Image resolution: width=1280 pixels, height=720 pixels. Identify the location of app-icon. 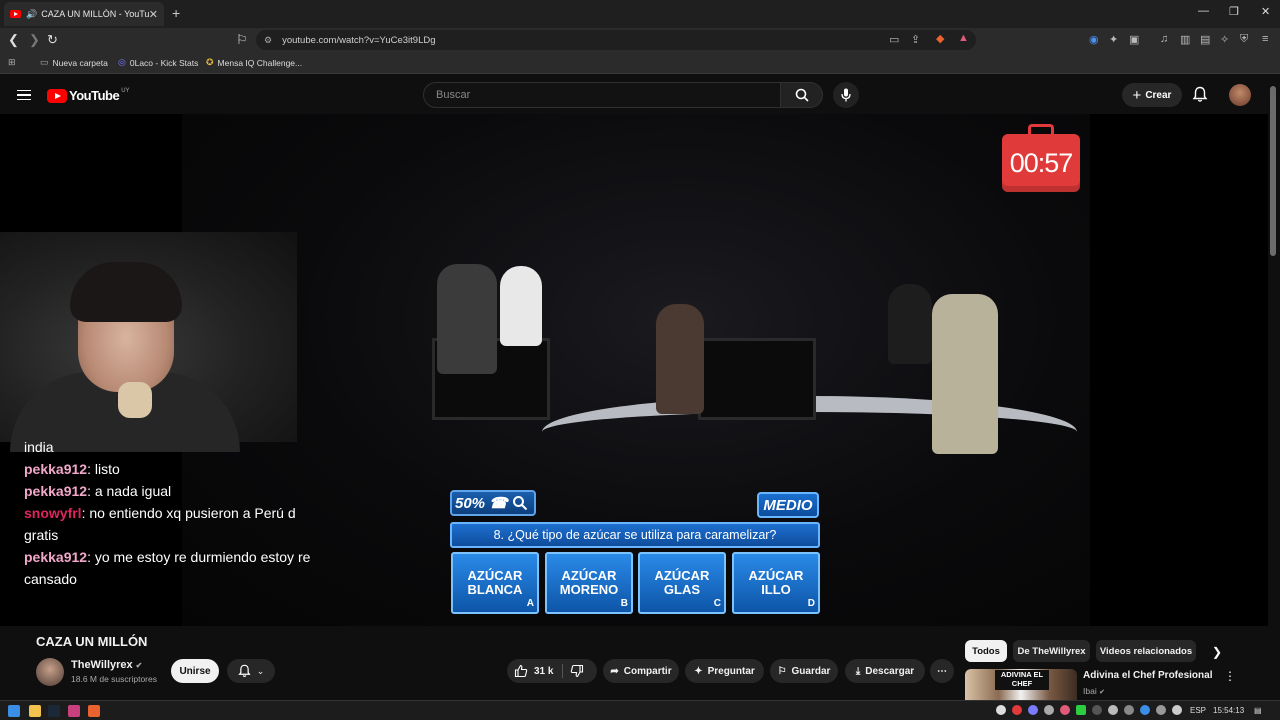
(74, 711).